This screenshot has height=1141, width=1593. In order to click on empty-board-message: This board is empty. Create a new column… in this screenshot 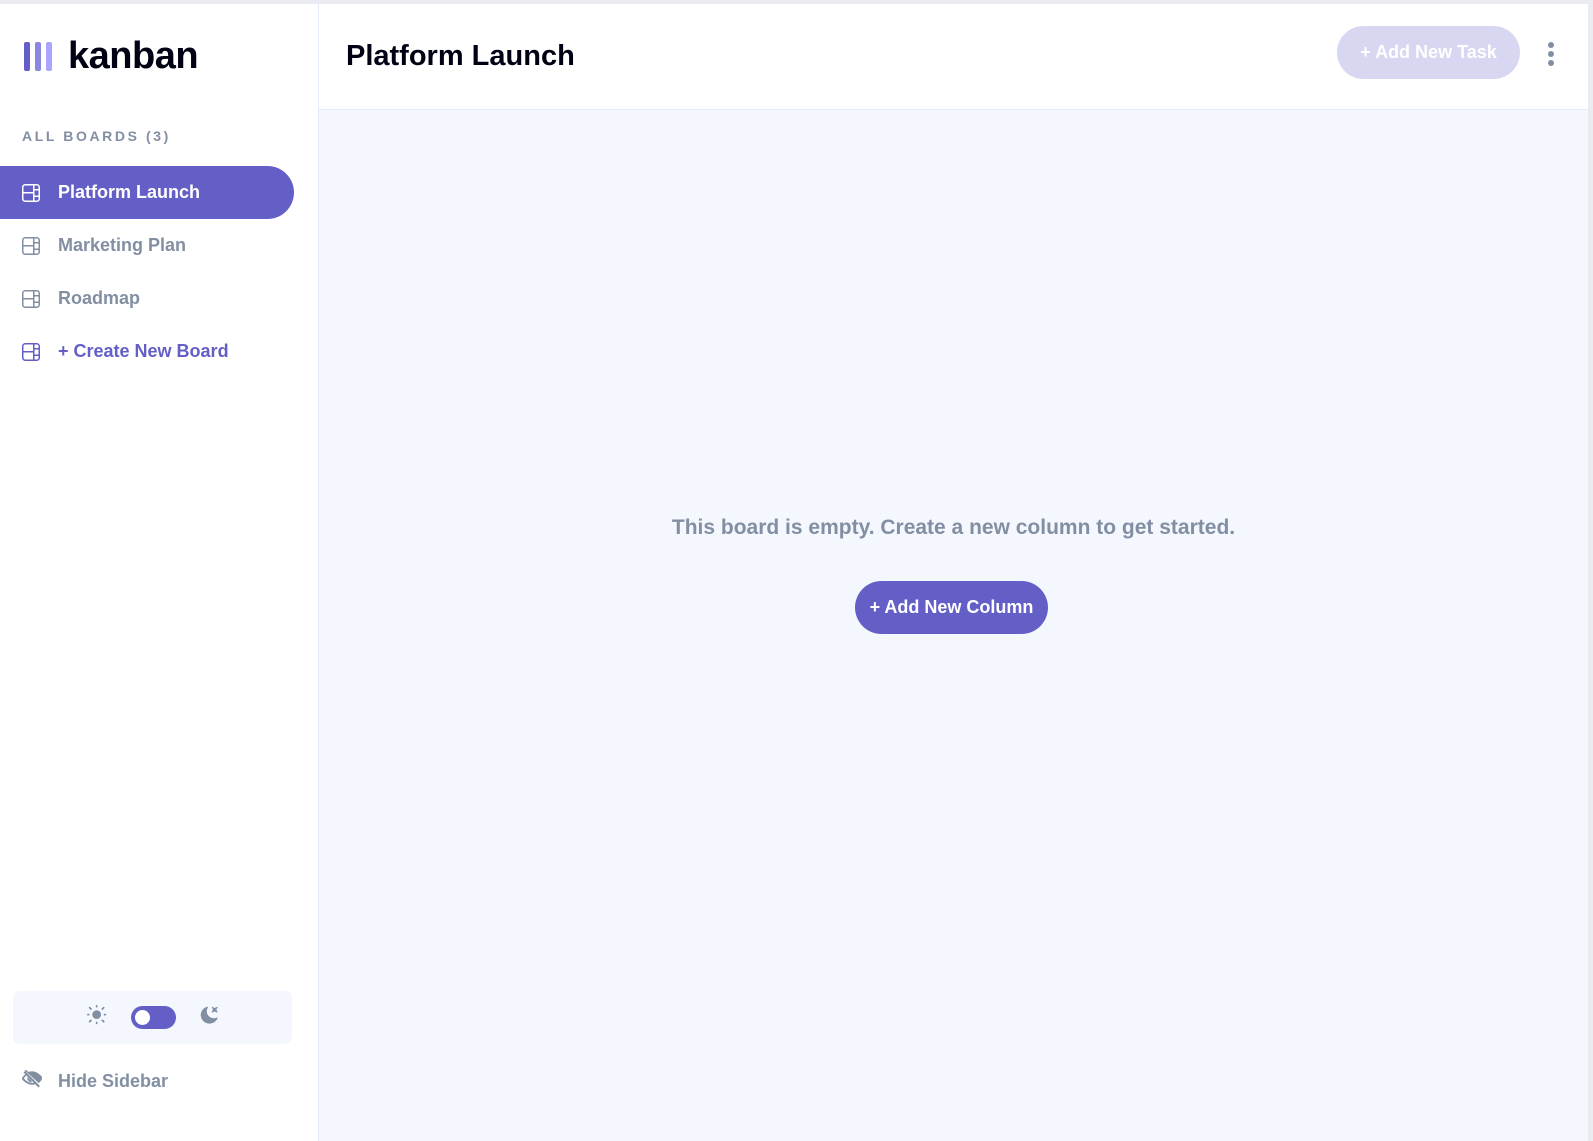, I will do `click(953, 527)`.